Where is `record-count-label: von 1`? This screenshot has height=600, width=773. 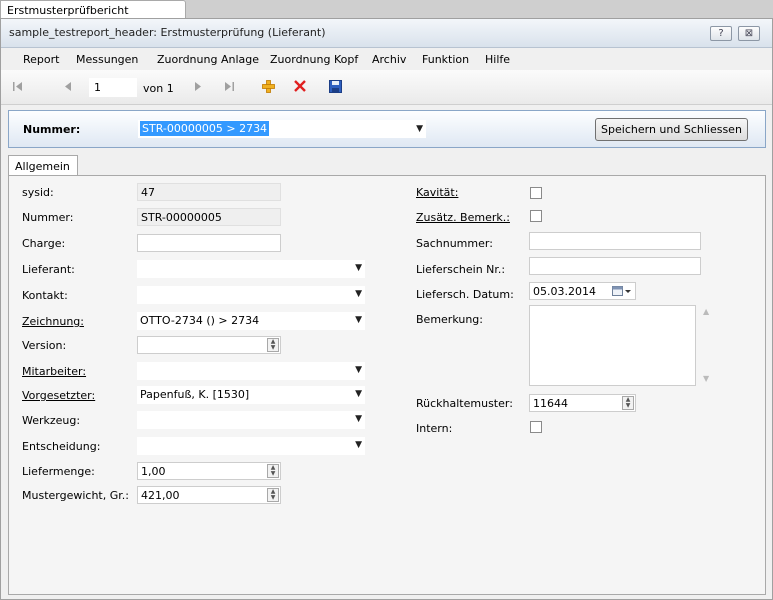 record-count-label: von 1 is located at coordinates (158, 88).